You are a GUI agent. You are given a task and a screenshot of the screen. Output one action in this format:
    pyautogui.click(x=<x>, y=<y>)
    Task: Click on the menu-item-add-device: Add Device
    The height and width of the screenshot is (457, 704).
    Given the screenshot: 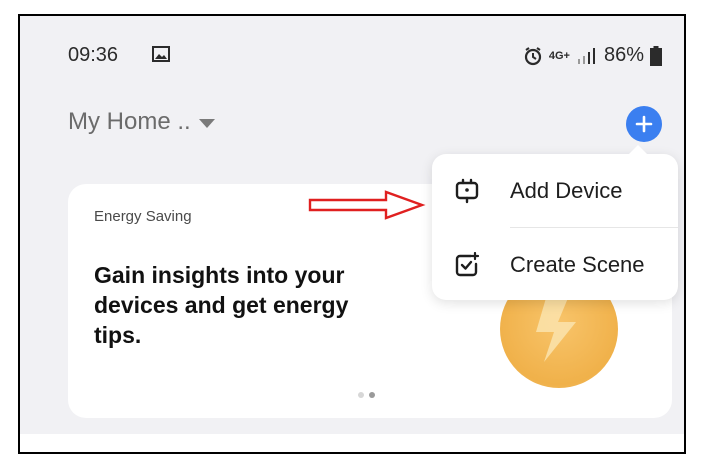 What is the action you would take?
    pyautogui.click(x=555, y=190)
    